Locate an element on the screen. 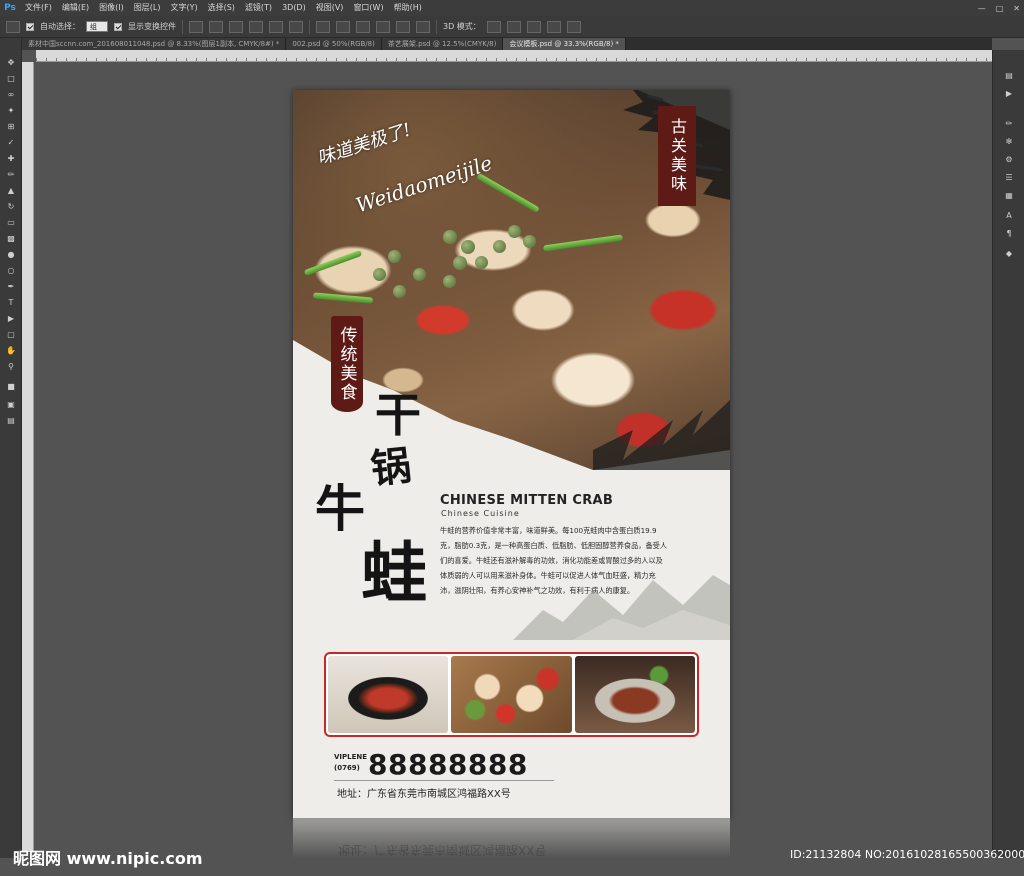  shape-icon: ▢ is located at coordinates (11, 335).